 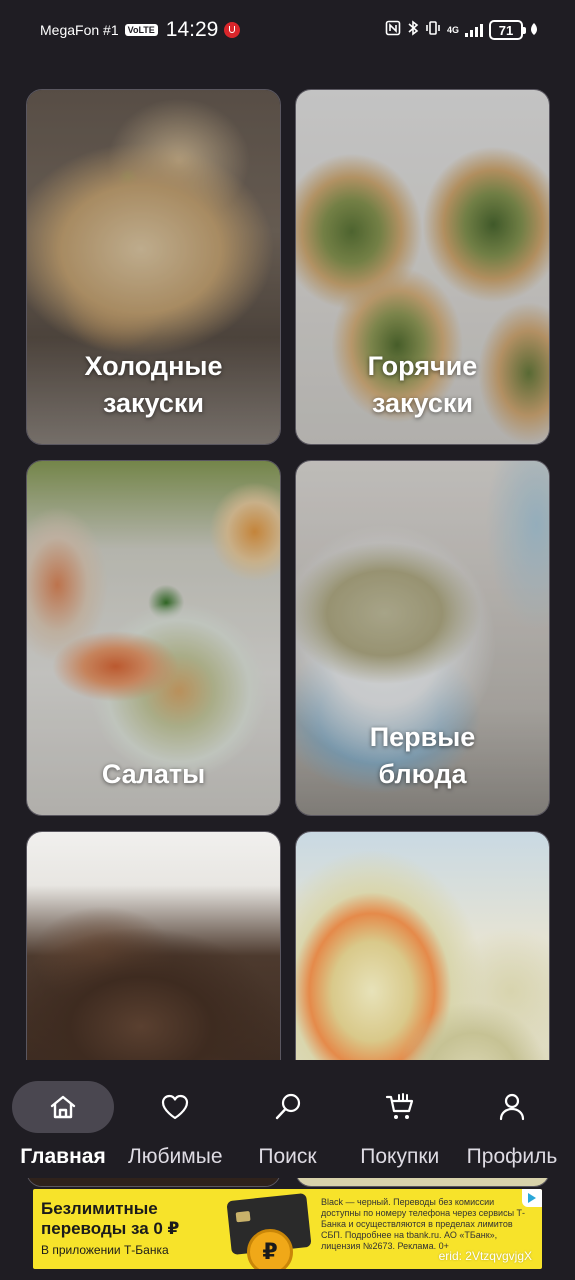 I want to click on nav-home: Главная, so click(x=63, y=1119).